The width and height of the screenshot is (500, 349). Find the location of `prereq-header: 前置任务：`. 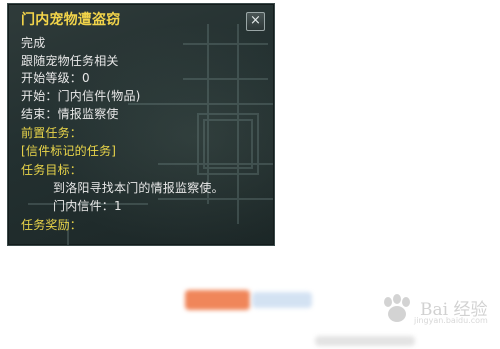

prereq-header: 前置任务： is located at coordinates (52, 133).